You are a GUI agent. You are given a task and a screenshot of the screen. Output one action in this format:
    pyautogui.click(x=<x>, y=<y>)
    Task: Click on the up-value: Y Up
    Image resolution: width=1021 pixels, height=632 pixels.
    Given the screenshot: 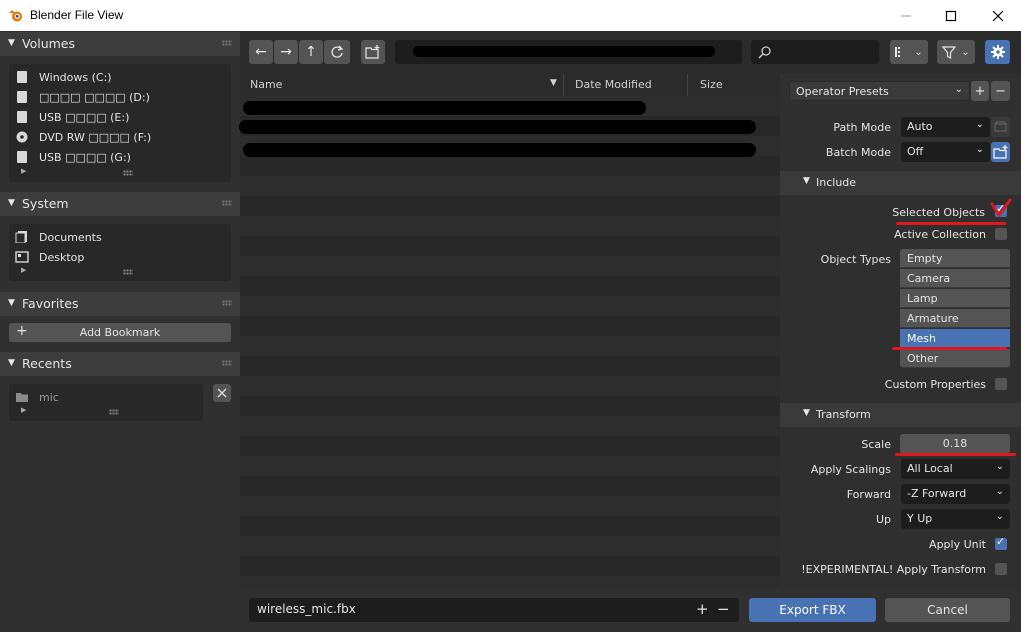 What is the action you would take?
    pyautogui.click(x=920, y=518)
    